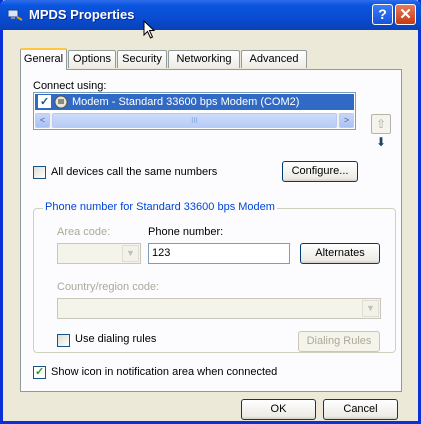  What do you see at coordinates (149, 29) in the screenshot?
I see `mouse-pointer-icon` at bounding box center [149, 29].